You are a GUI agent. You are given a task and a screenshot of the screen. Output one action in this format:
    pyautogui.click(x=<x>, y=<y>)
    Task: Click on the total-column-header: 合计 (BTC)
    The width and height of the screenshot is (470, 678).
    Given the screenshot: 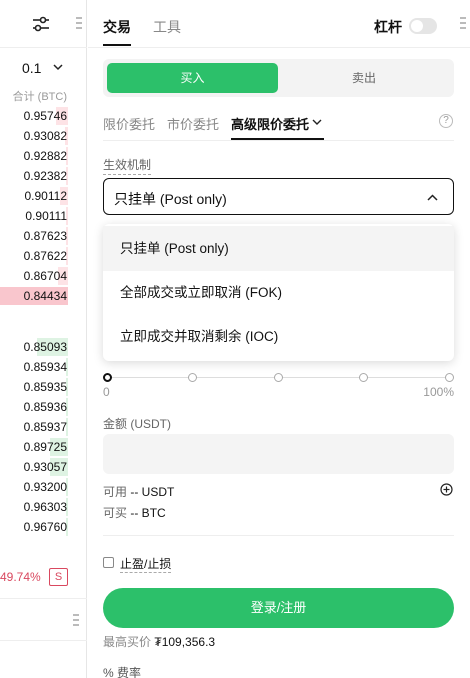 What is the action you would take?
    pyautogui.click(x=39, y=97)
    